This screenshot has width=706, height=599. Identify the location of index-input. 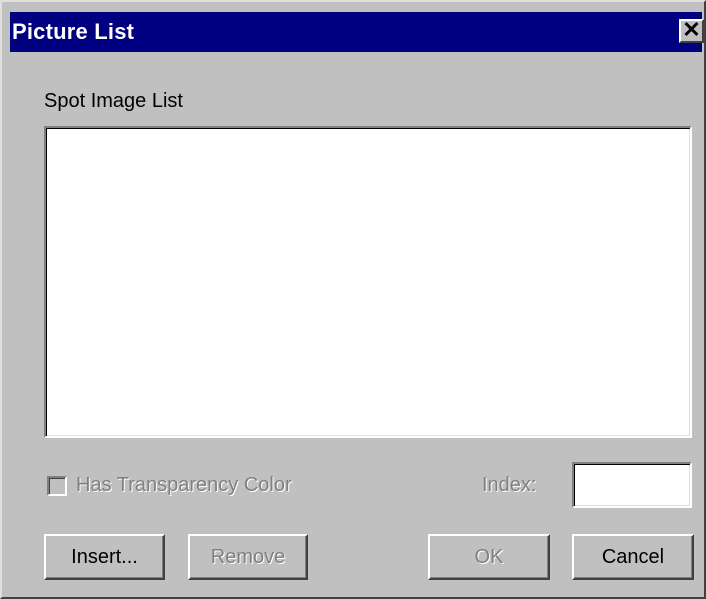
(632, 485).